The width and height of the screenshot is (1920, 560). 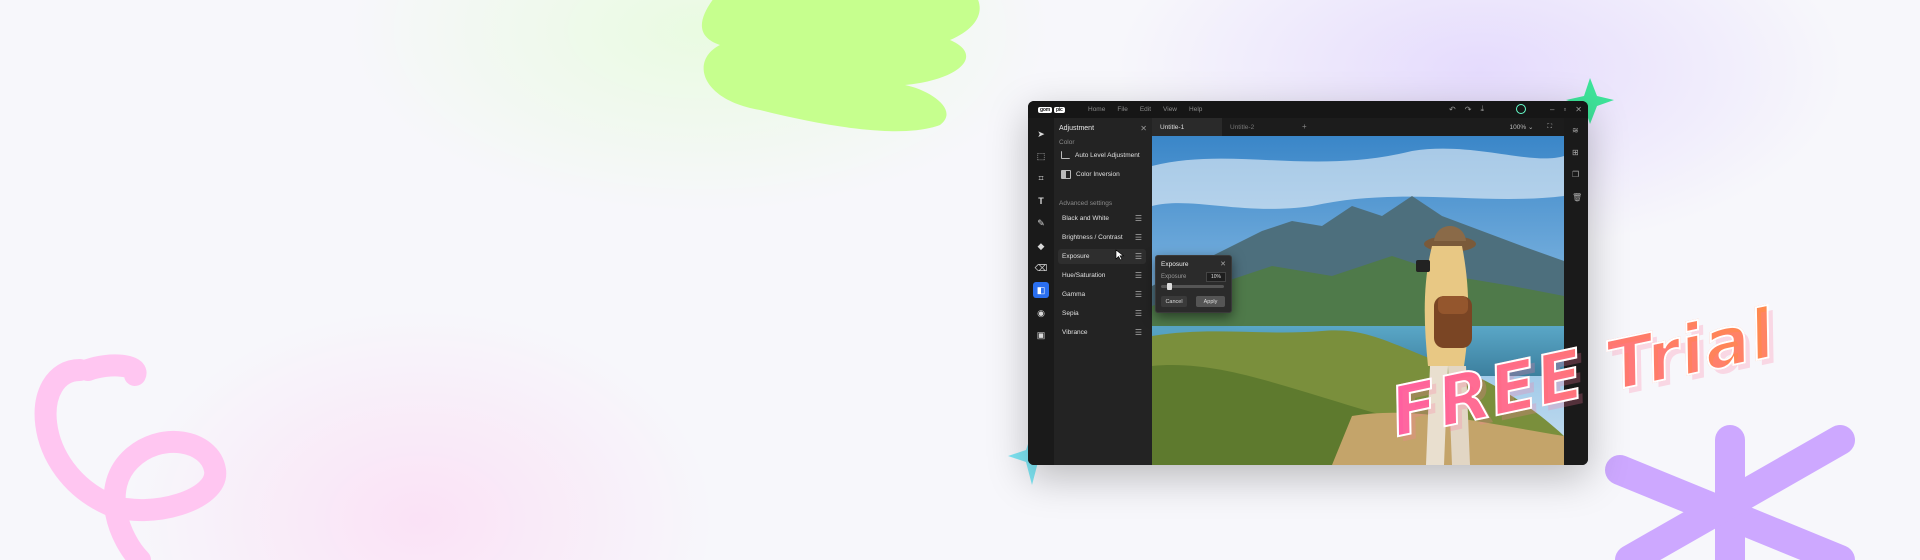 What do you see at coordinates (1066, 174) in the screenshot?
I see `inversion-icon` at bounding box center [1066, 174].